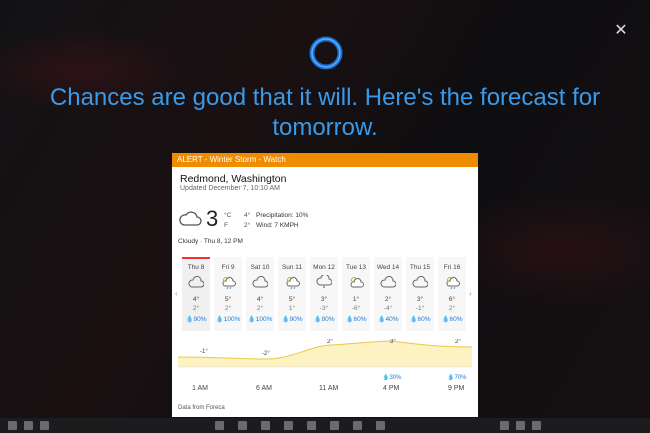 The height and width of the screenshot is (433, 650). I want to click on weather-alert-banner: ALERT - Winter Storm - Watch, so click(325, 160).